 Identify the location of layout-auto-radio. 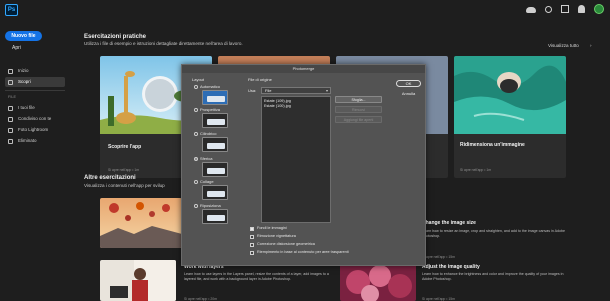
(196, 87).